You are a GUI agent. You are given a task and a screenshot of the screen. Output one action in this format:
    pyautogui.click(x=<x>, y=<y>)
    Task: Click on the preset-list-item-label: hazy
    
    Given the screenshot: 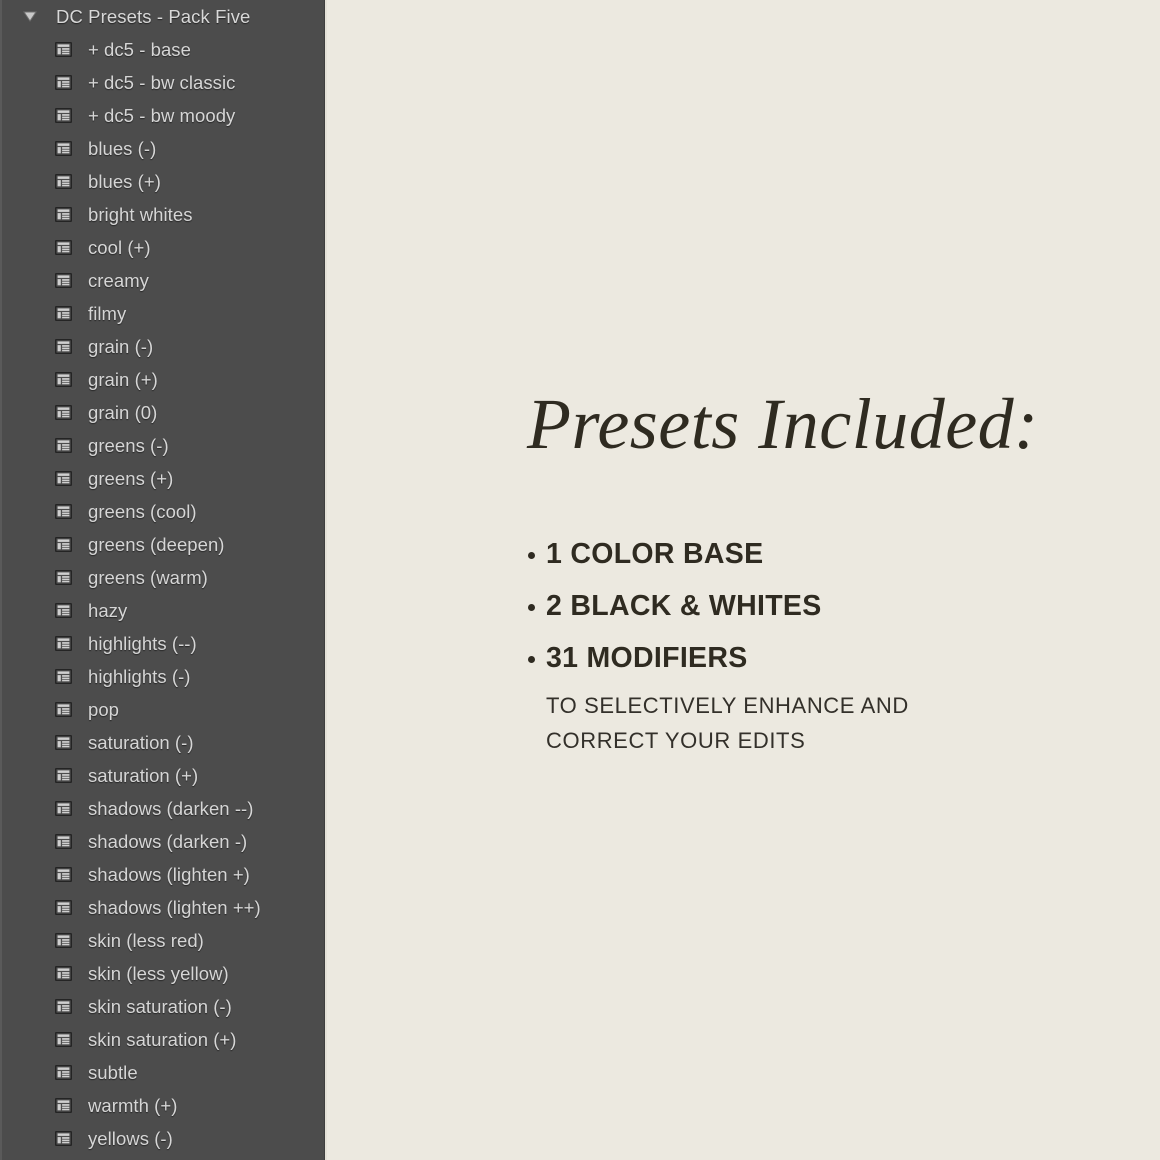 What is the action you would take?
    pyautogui.click(x=108, y=610)
    